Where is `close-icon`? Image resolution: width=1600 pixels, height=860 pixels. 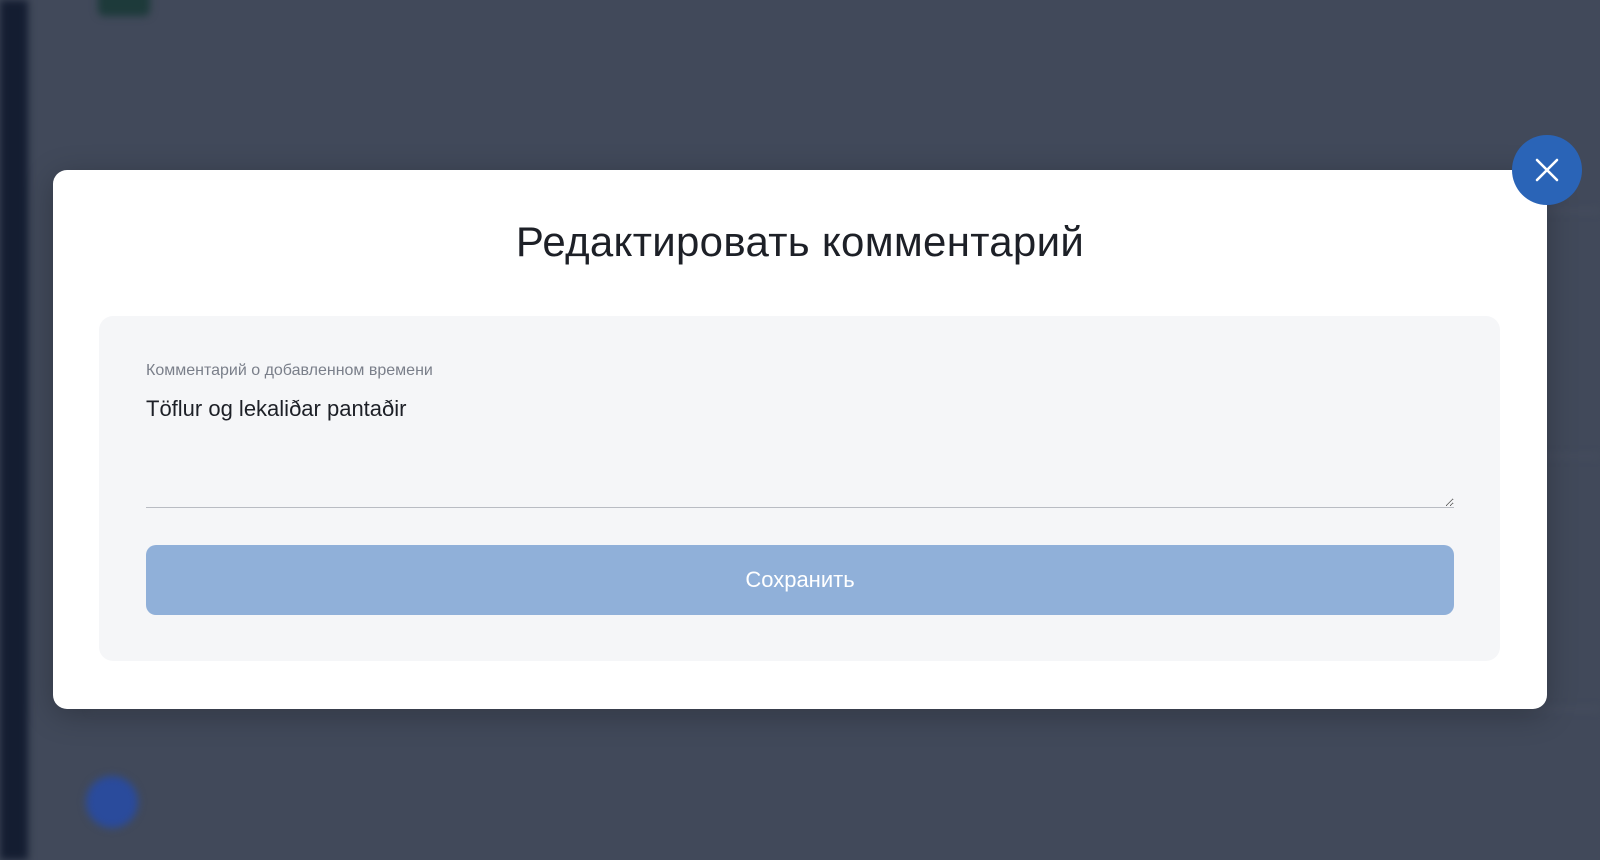 close-icon is located at coordinates (1547, 170).